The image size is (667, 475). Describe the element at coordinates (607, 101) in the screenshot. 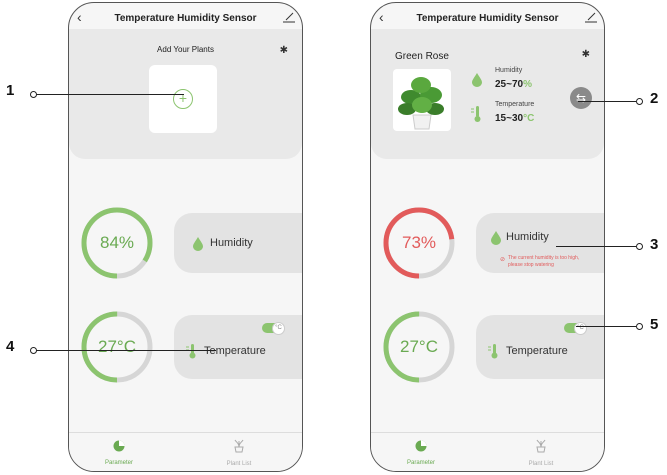

I see `callout-2-line` at that location.